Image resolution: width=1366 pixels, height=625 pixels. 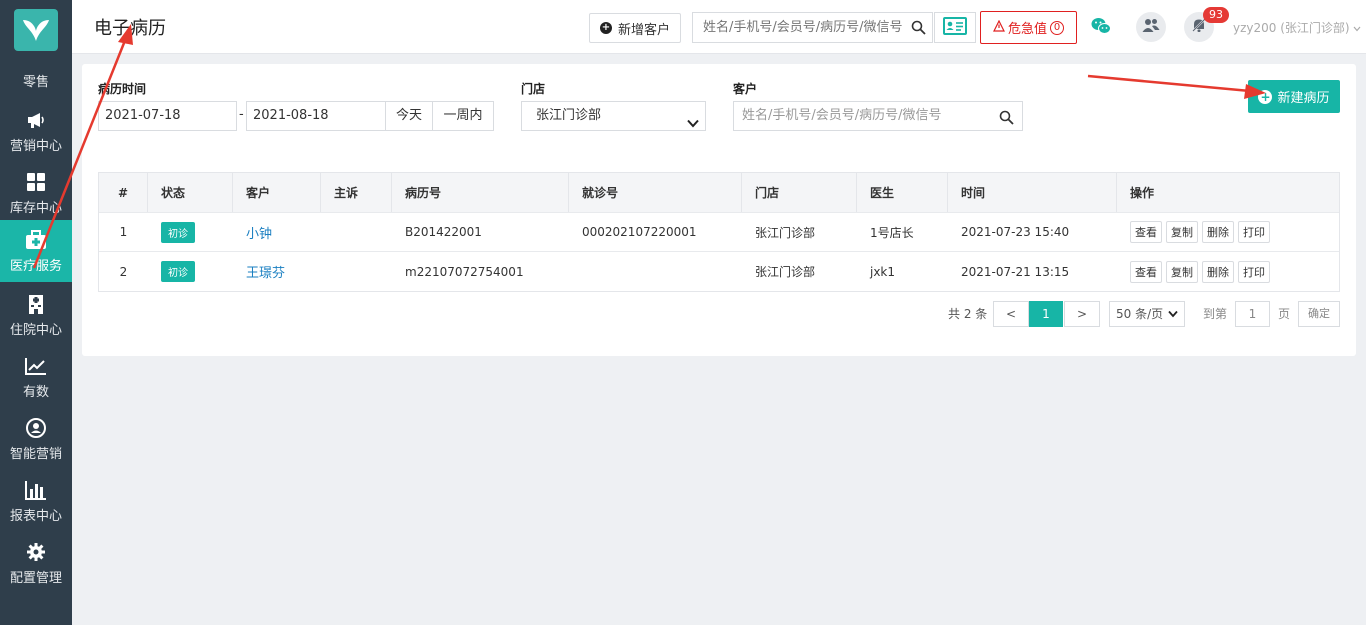 What do you see at coordinates (36, 304) in the screenshot?
I see `hospital-icon` at bounding box center [36, 304].